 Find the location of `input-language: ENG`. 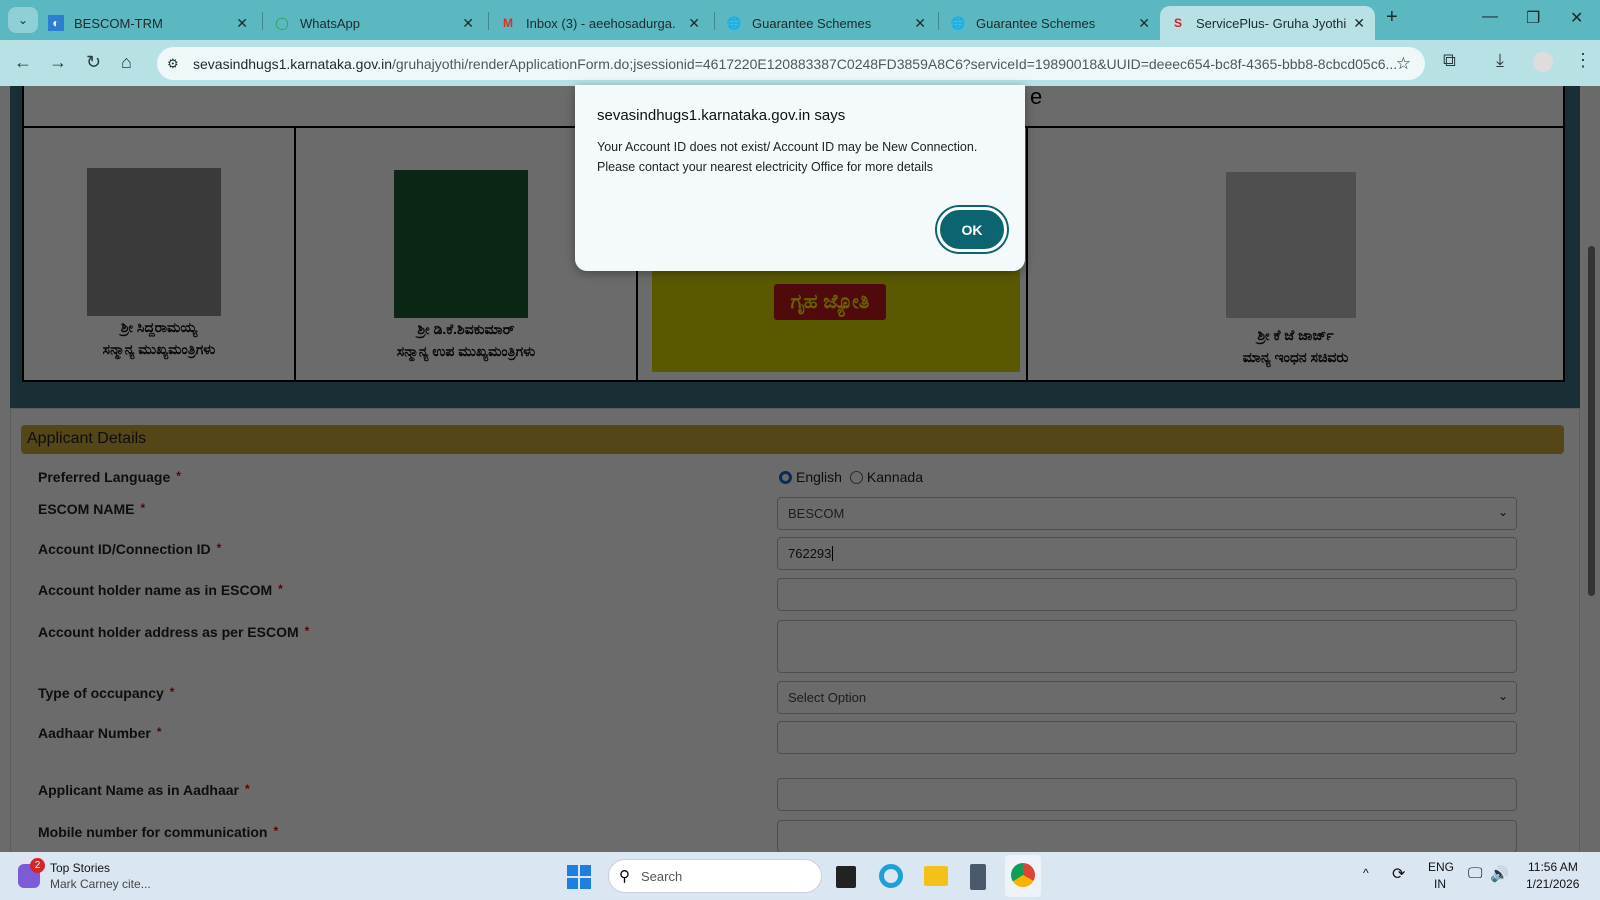

input-language: ENG is located at coordinates (1441, 867).